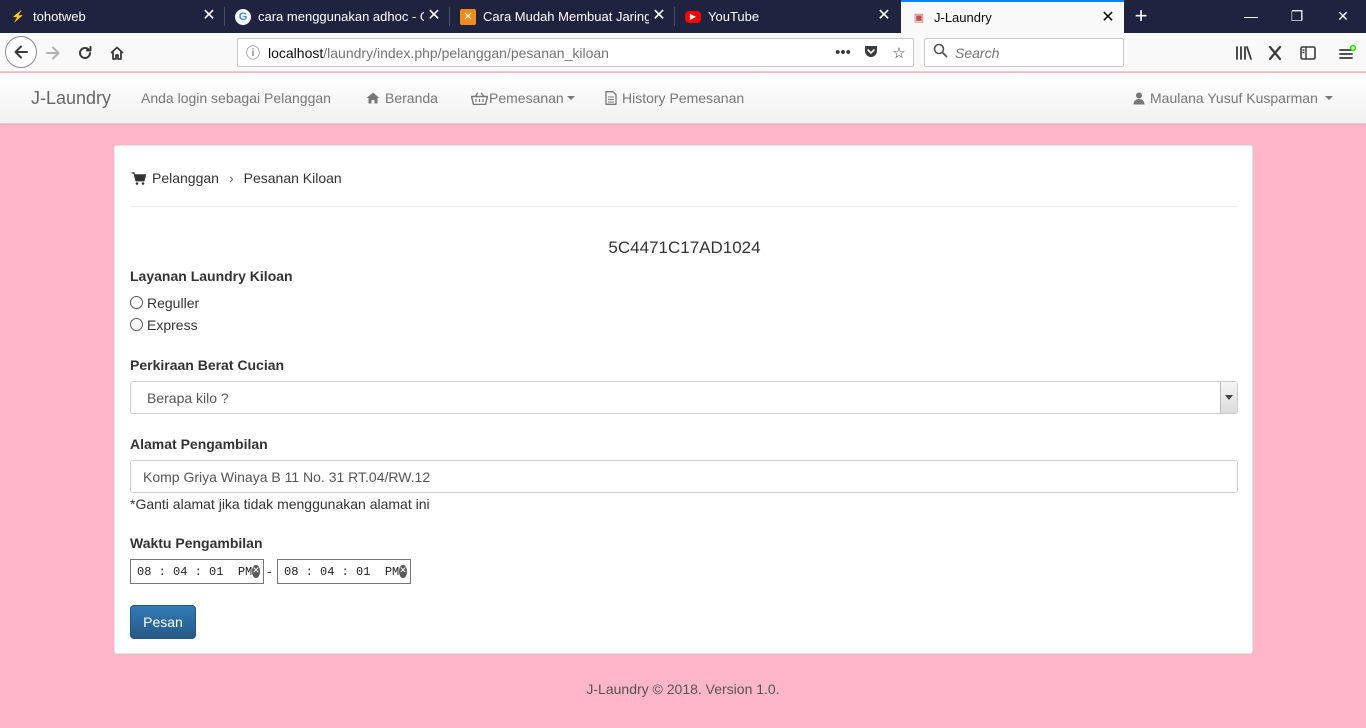 Image resolution: width=1366 pixels, height=728 pixels. What do you see at coordinates (59, 16) in the screenshot?
I see `tab-title: tohotweb` at bounding box center [59, 16].